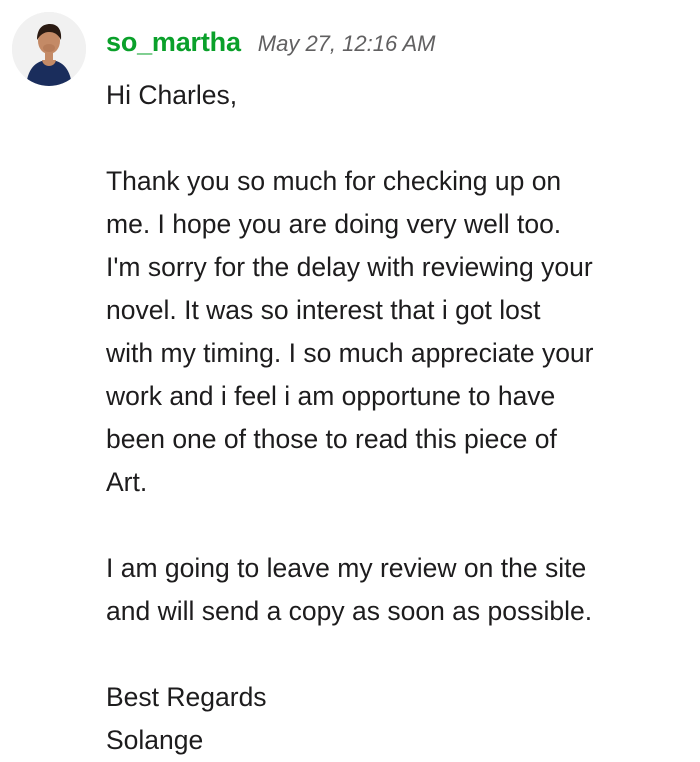 The image size is (700, 762). Describe the element at coordinates (331, 439) in the screenshot. I see `paragraph-line: been one of those to read this piece of` at that location.